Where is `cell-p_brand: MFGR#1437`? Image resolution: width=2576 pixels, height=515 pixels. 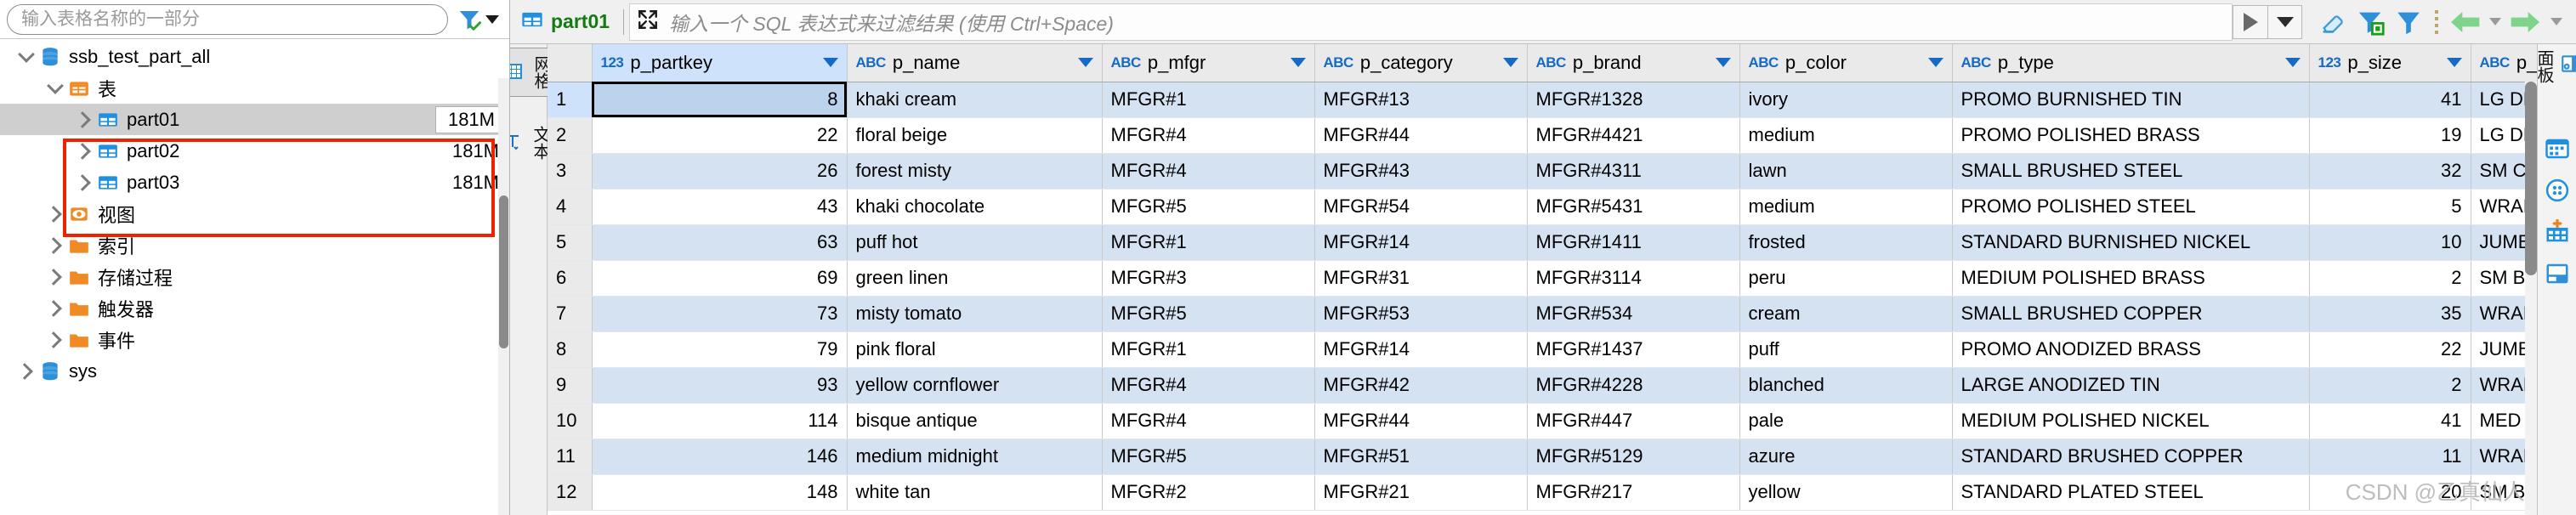
cell-p_brand: MFGR#1437 is located at coordinates (1634, 349).